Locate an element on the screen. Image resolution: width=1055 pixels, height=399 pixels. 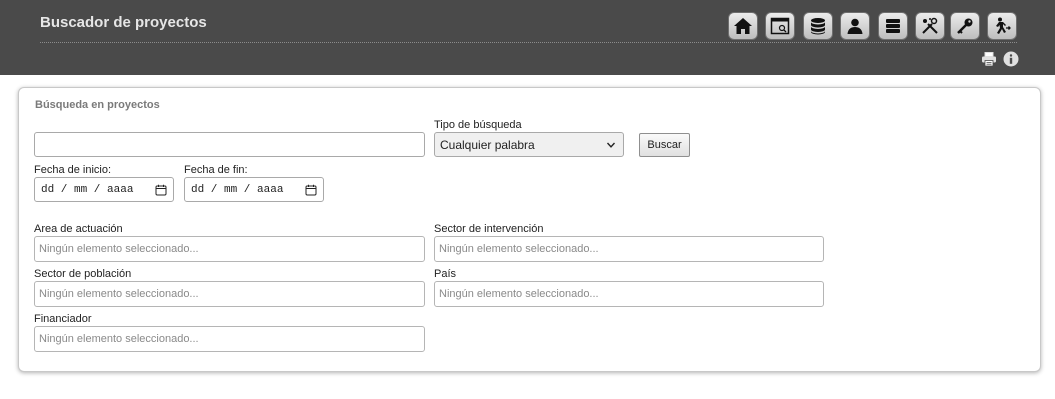
search-button: Buscar is located at coordinates (664, 145).